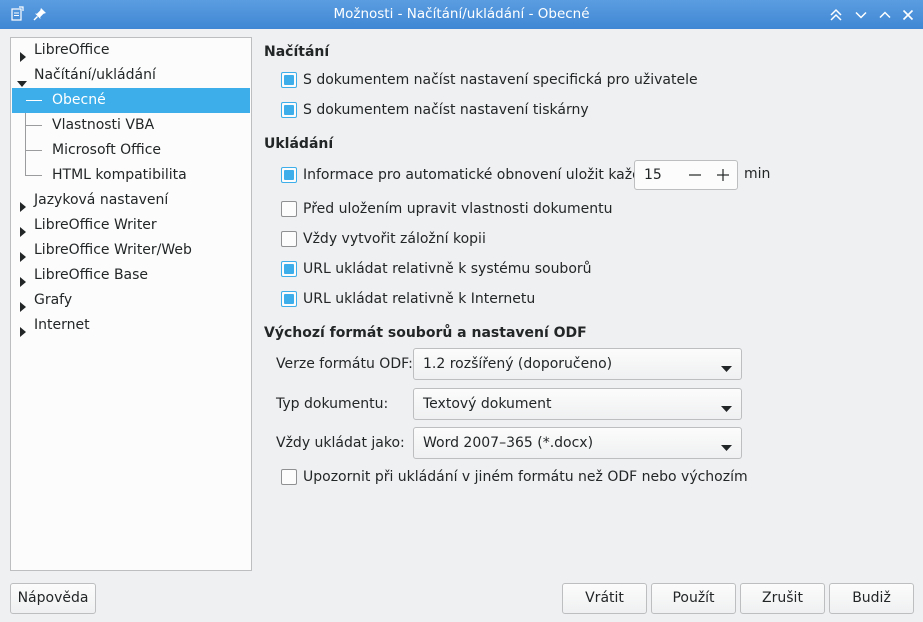  I want to click on ok-button: Budiž, so click(871, 598).